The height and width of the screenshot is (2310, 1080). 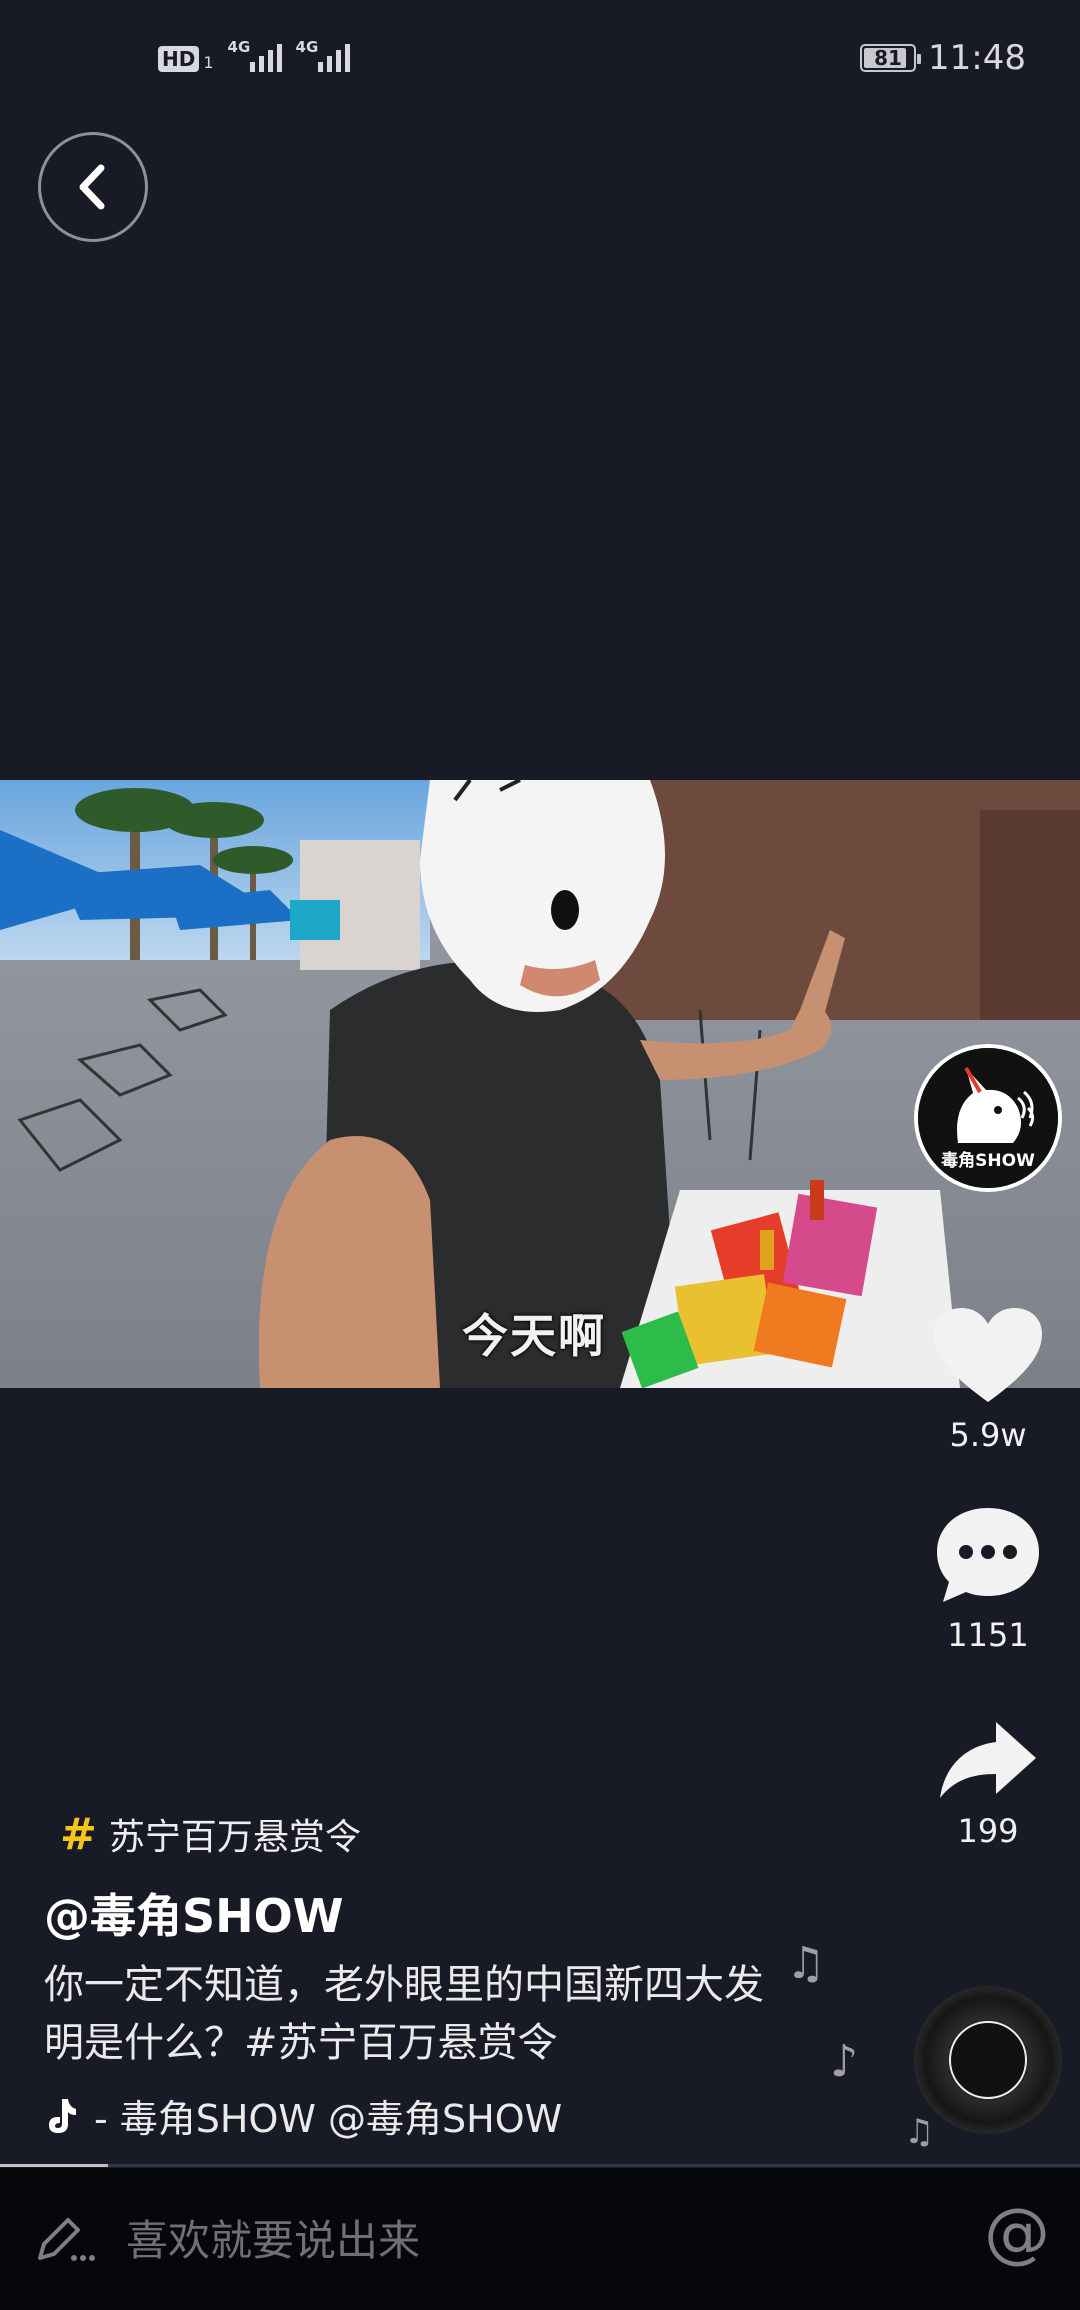 I want to click on comment-bubble-icon, so click(x=988, y=1555).